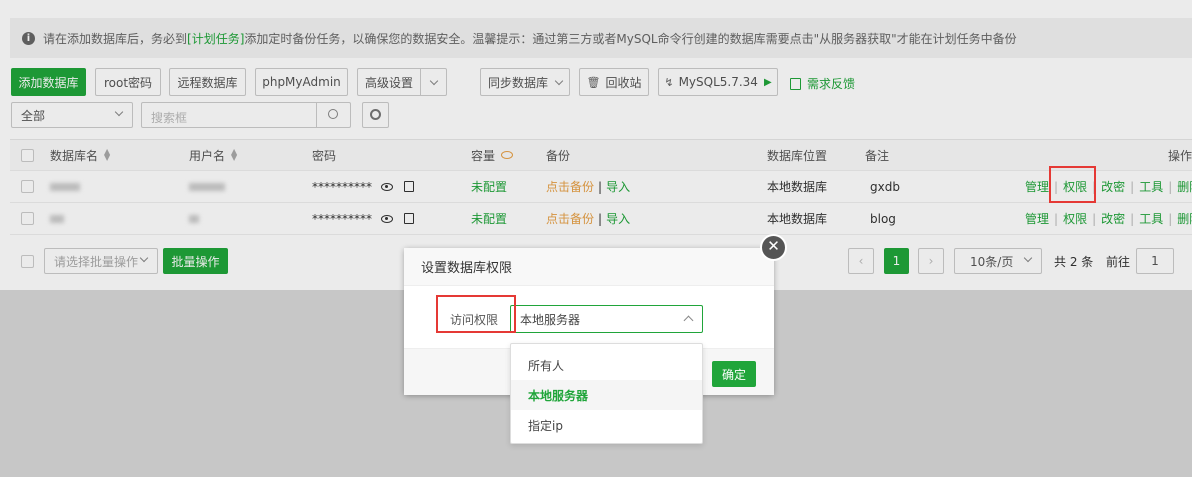 The height and width of the screenshot is (477, 1192). I want to click on chevron-up-icon, so click(688, 320).